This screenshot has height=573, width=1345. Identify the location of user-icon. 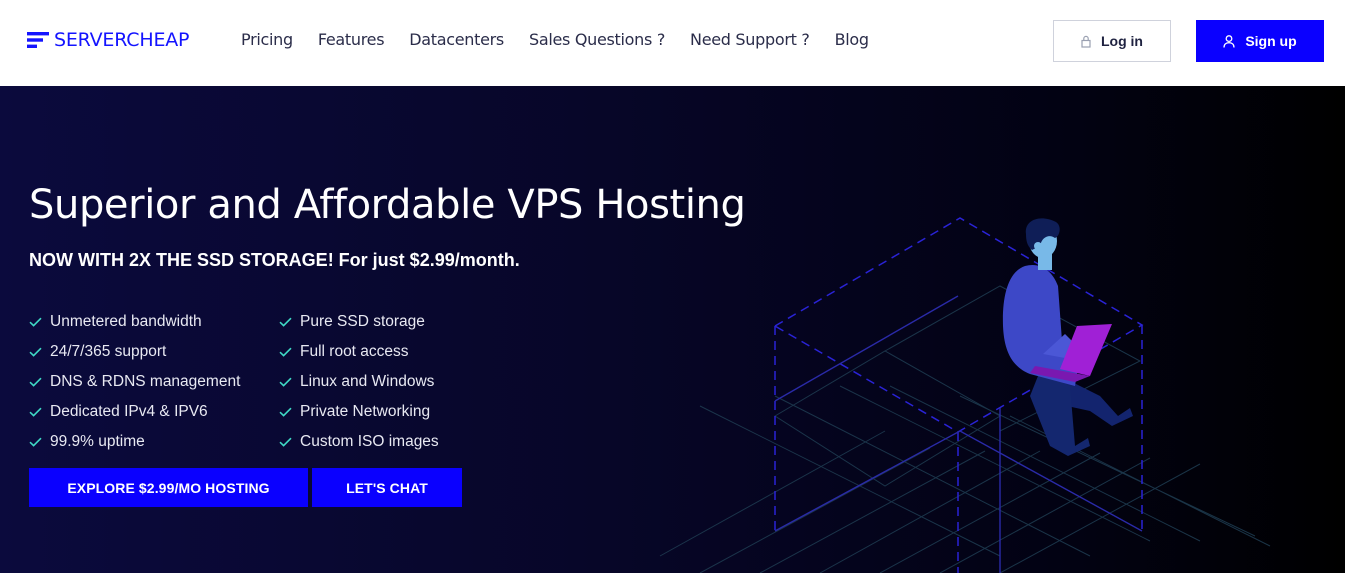
(1229, 41).